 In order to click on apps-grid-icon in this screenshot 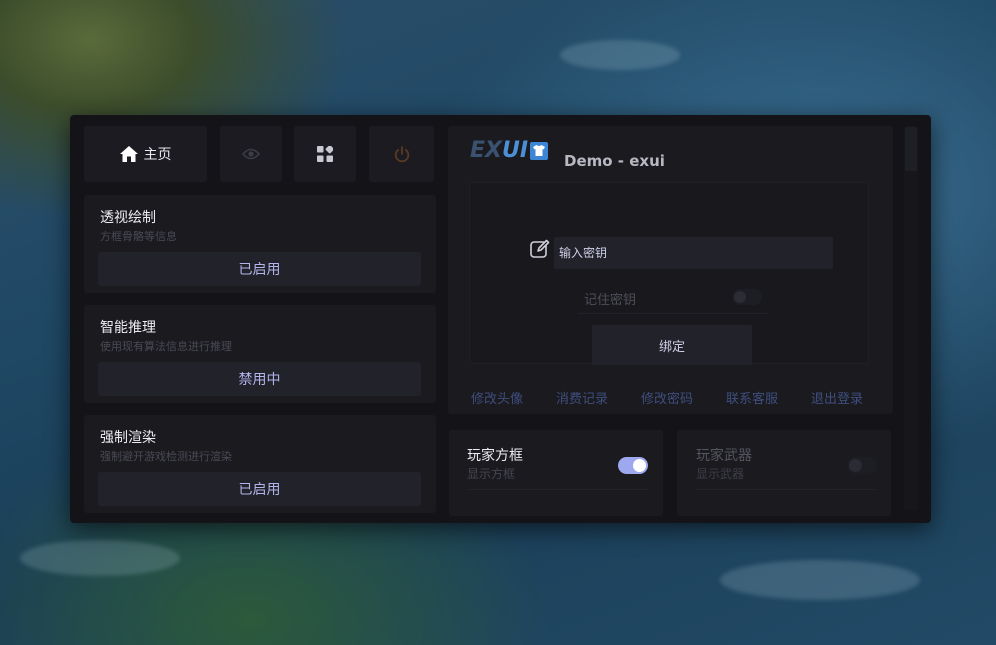, I will do `click(325, 154)`.